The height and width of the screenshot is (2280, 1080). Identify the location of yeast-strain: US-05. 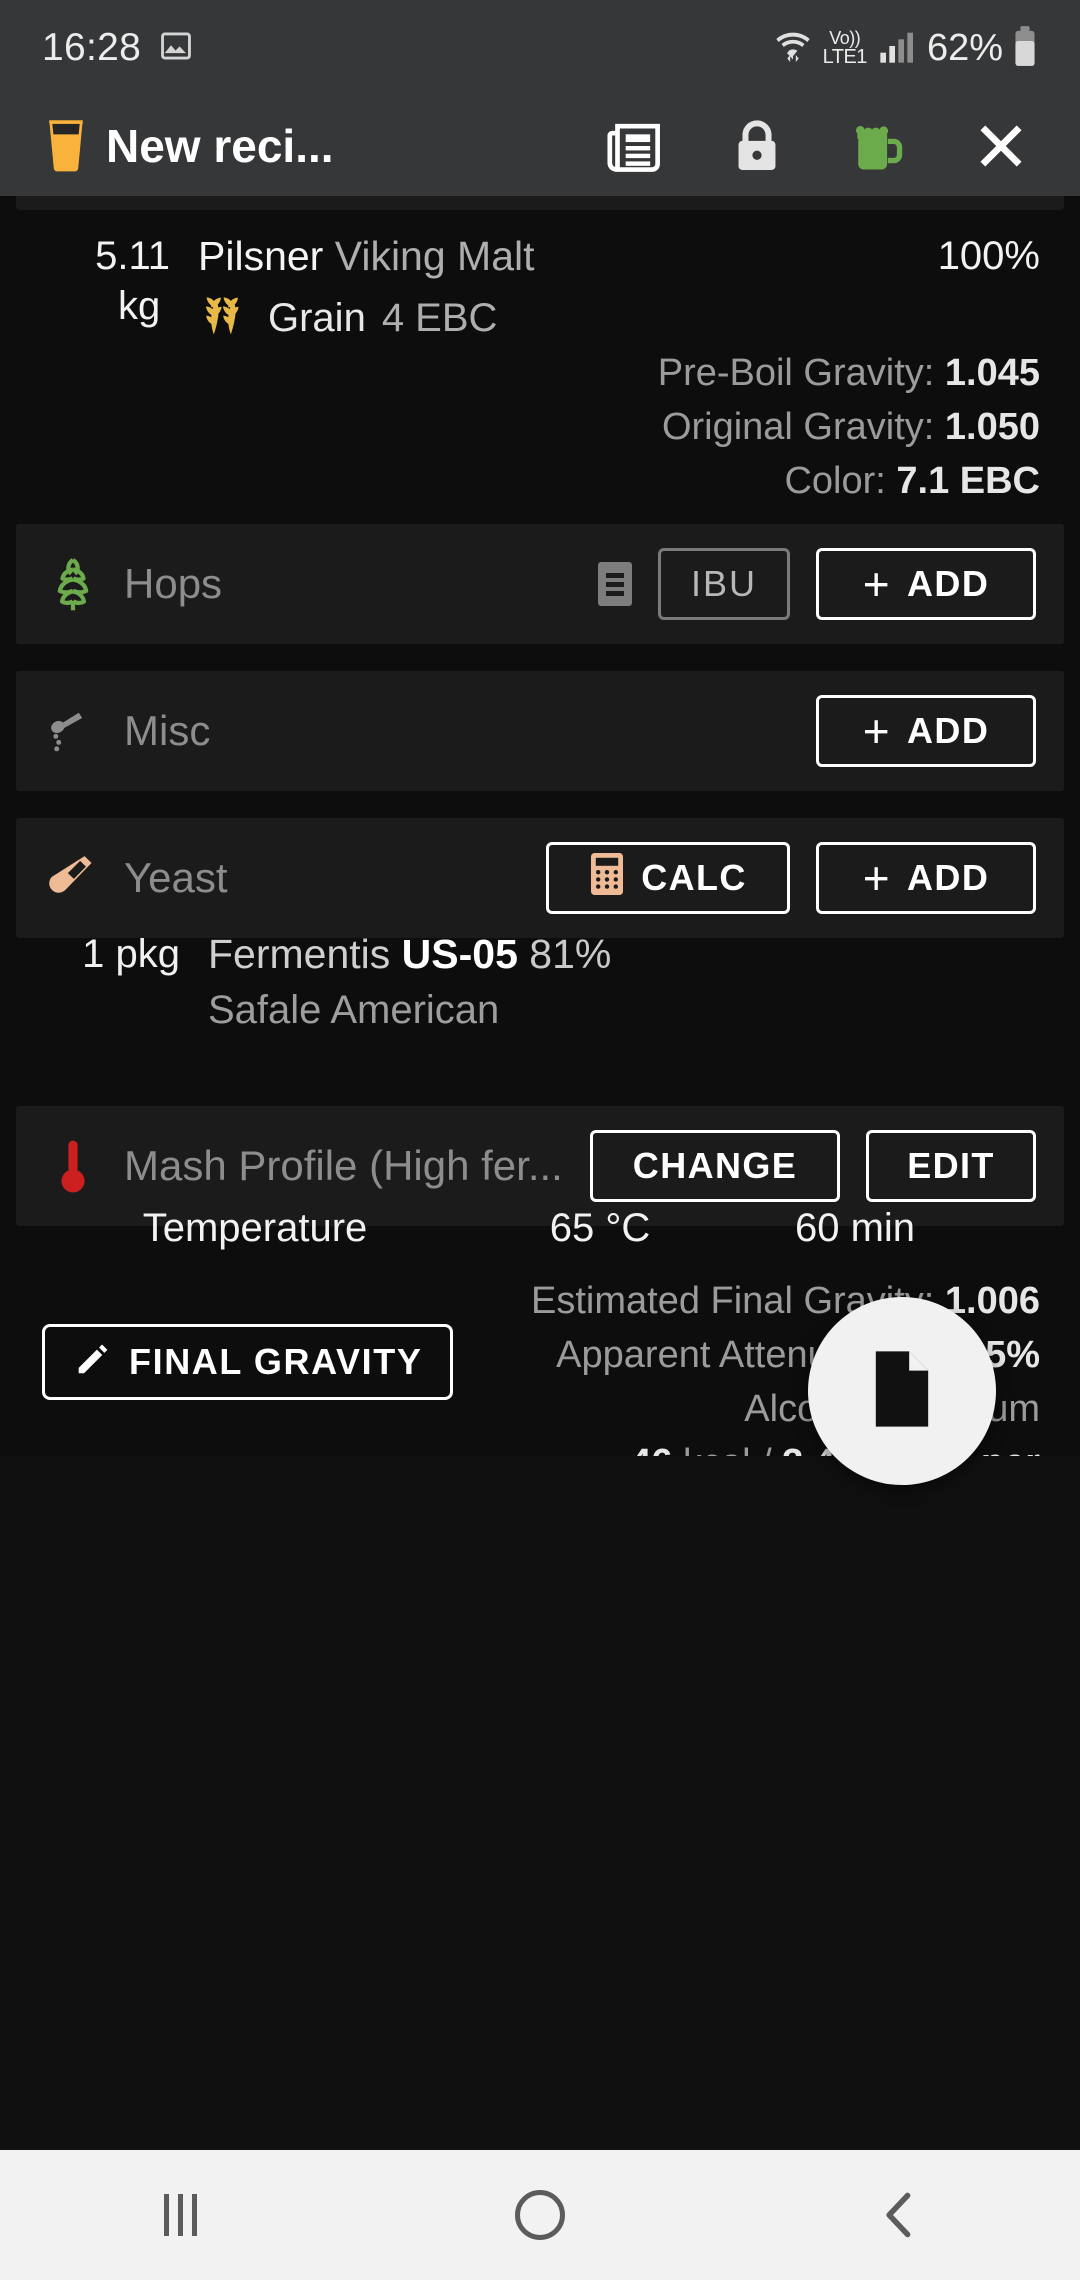
(459, 954).